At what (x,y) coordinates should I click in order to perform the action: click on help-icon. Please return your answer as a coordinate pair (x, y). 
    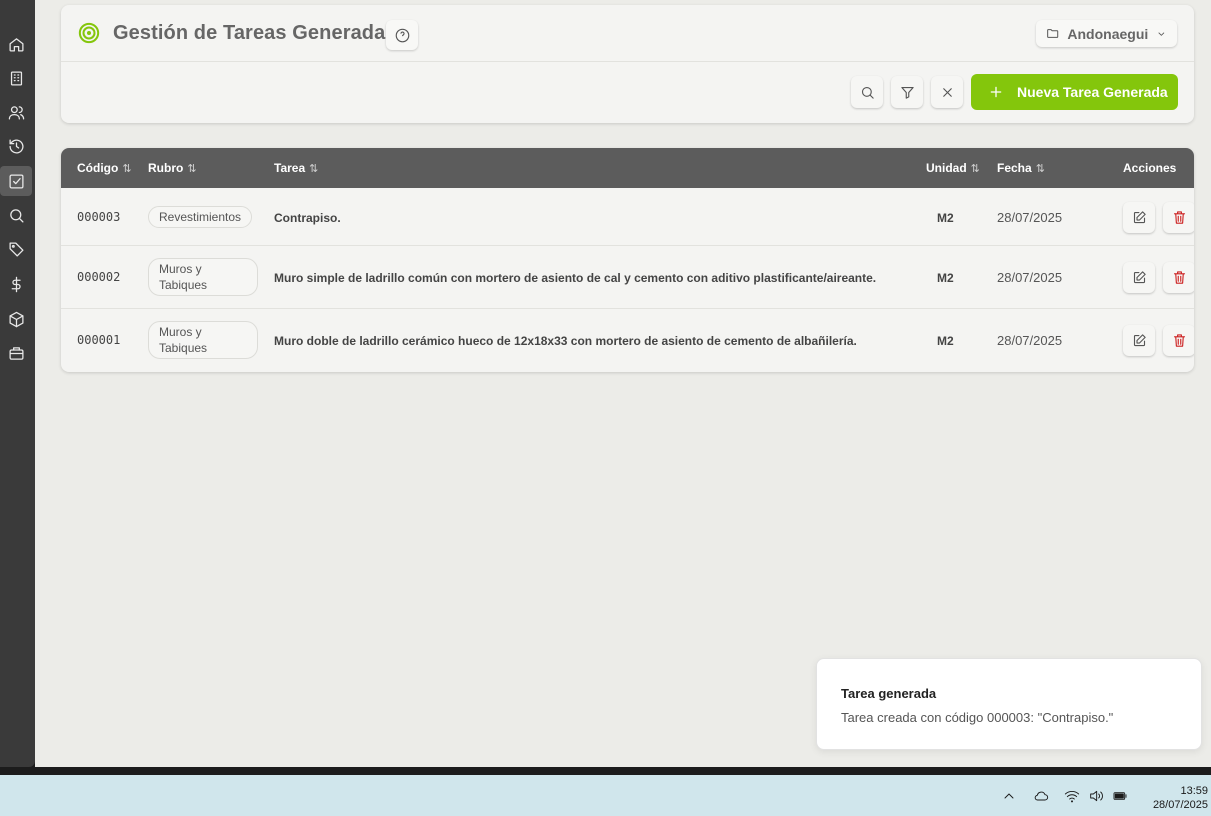
    Looking at the image, I should click on (402, 35).